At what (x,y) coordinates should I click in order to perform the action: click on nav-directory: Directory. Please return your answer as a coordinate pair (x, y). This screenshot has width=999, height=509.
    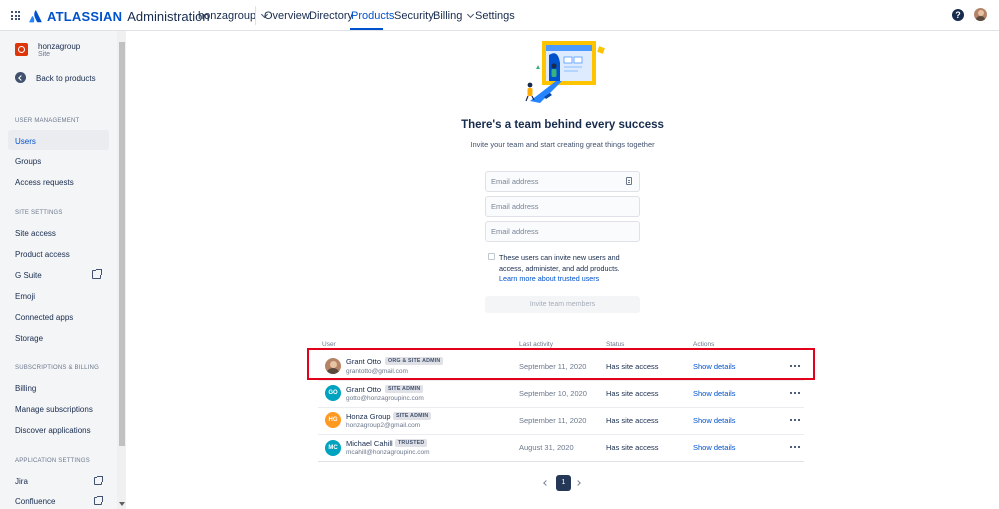
    Looking at the image, I should click on (331, 16).